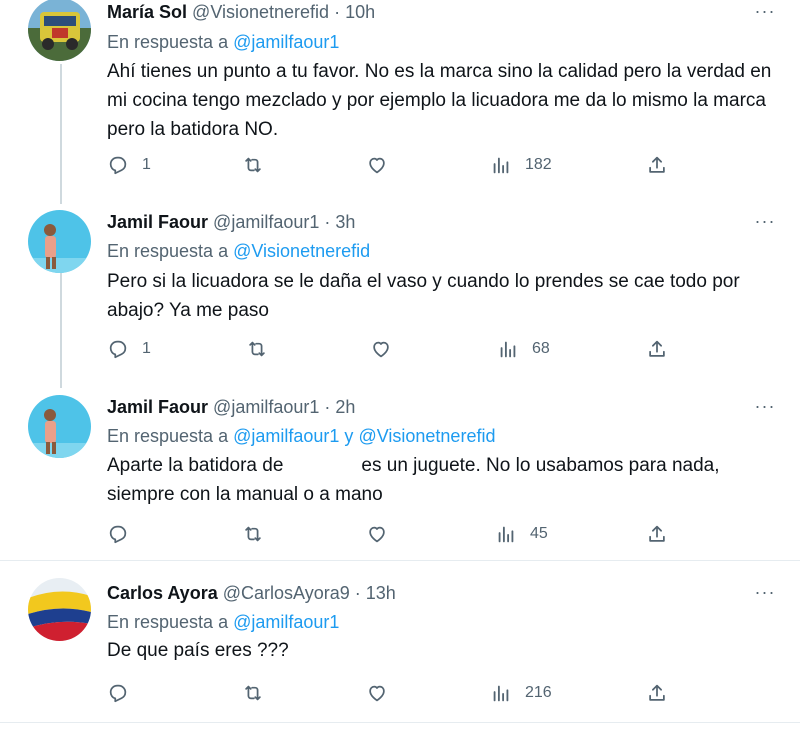  What do you see at coordinates (447, 534) in the screenshot?
I see `action-bar: 45` at bounding box center [447, 534].